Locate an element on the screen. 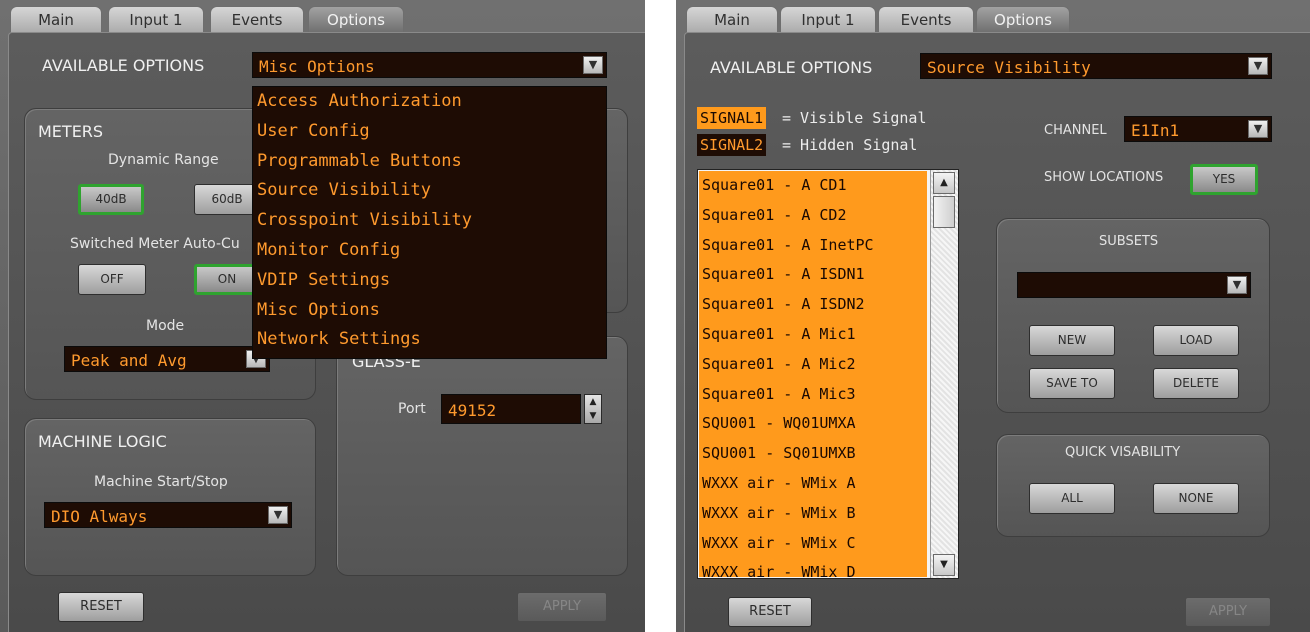  quick-visibility-none-button: NONE is located at coordinates (1196, 498).